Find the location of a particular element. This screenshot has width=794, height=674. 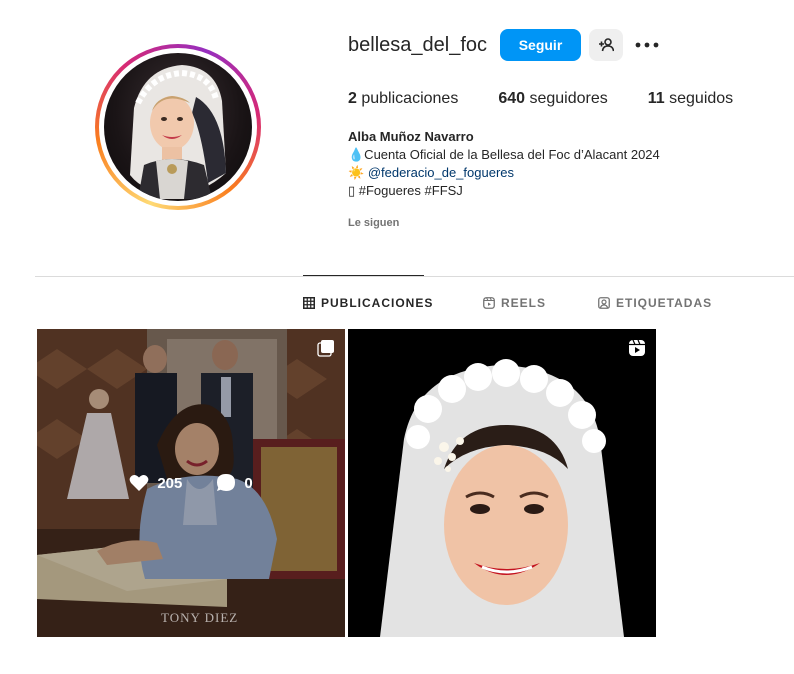

followers-count: 640 is located at coordinates (512, 98).